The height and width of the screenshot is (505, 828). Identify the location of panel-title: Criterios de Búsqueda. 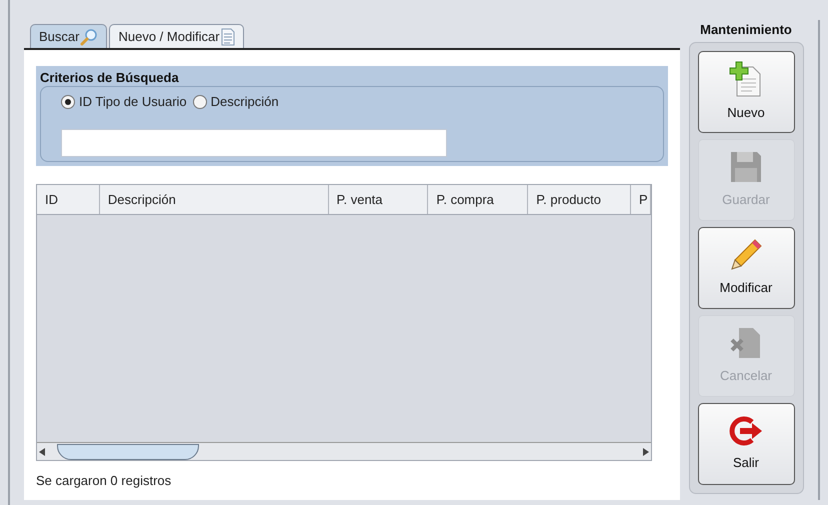
(110, 77).